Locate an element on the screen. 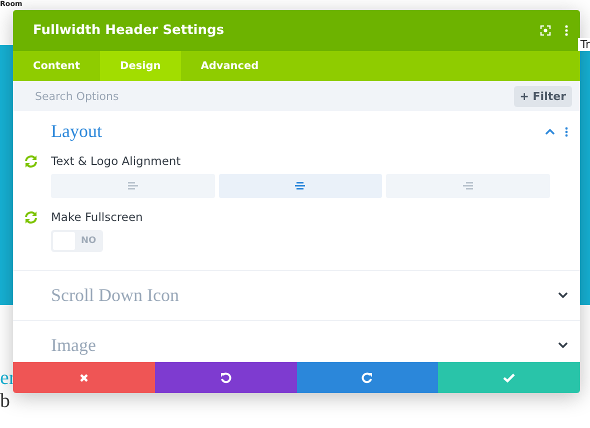 The width and height of the screenshot is (590, 428). collapse-chevron-icon is located at coordinates (550, 131).